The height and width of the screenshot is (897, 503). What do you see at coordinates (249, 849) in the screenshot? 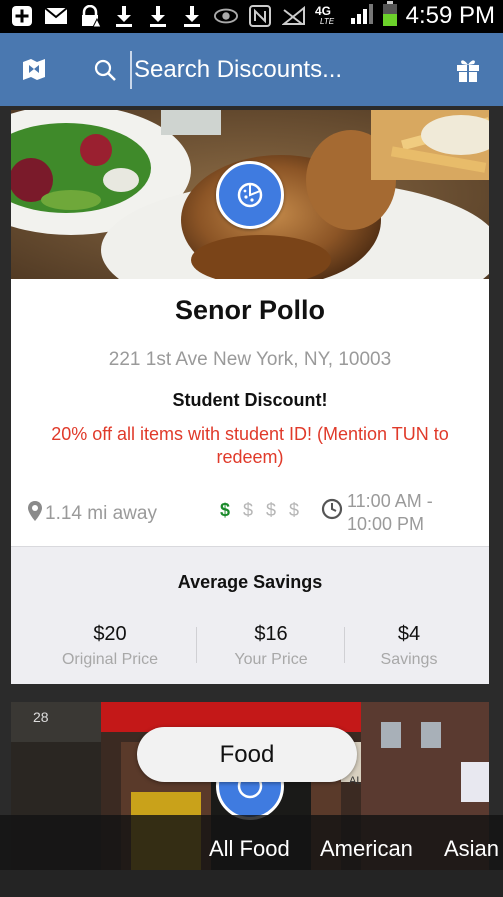
I see `tab-all-food: All Food` at bounding box center [249, 849].